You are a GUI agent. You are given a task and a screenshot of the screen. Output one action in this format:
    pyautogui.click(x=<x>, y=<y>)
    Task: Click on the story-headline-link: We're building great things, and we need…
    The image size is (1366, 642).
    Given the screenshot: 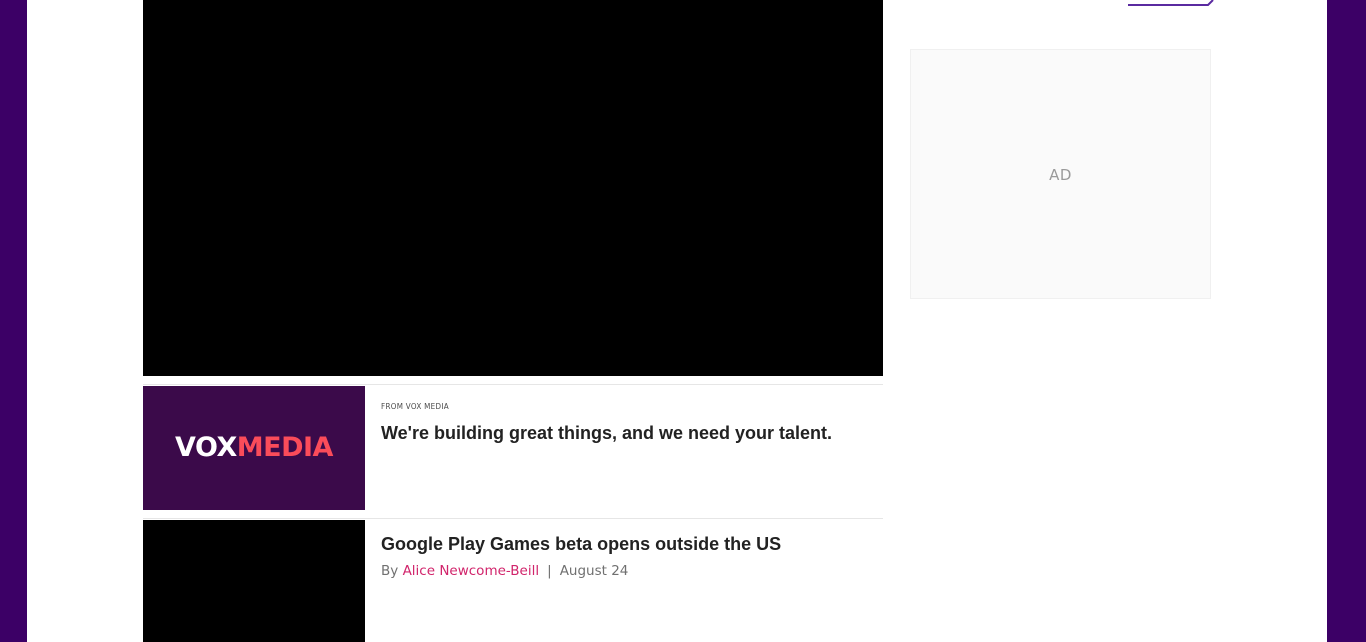 What is the action you would take?
    pyautogui.click(x=606, y=433)
    